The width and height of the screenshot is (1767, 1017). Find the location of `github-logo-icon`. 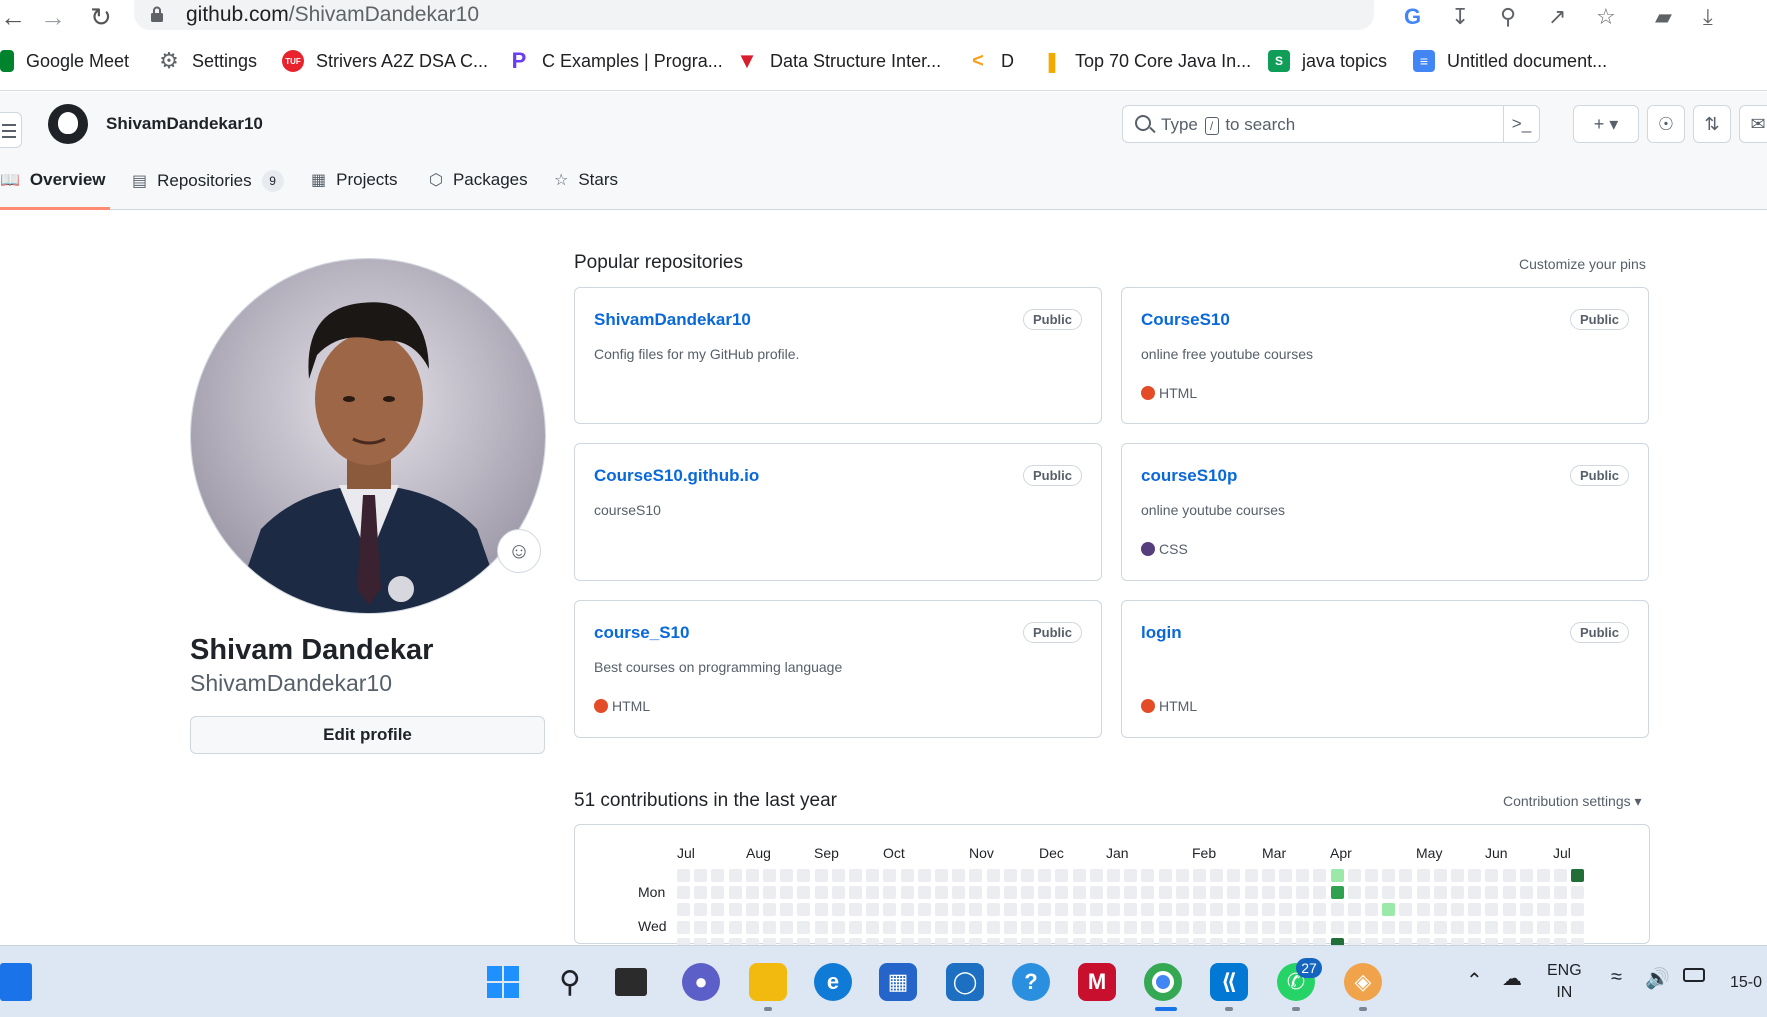

github-logo-icon is located at coordinates (68, 124).